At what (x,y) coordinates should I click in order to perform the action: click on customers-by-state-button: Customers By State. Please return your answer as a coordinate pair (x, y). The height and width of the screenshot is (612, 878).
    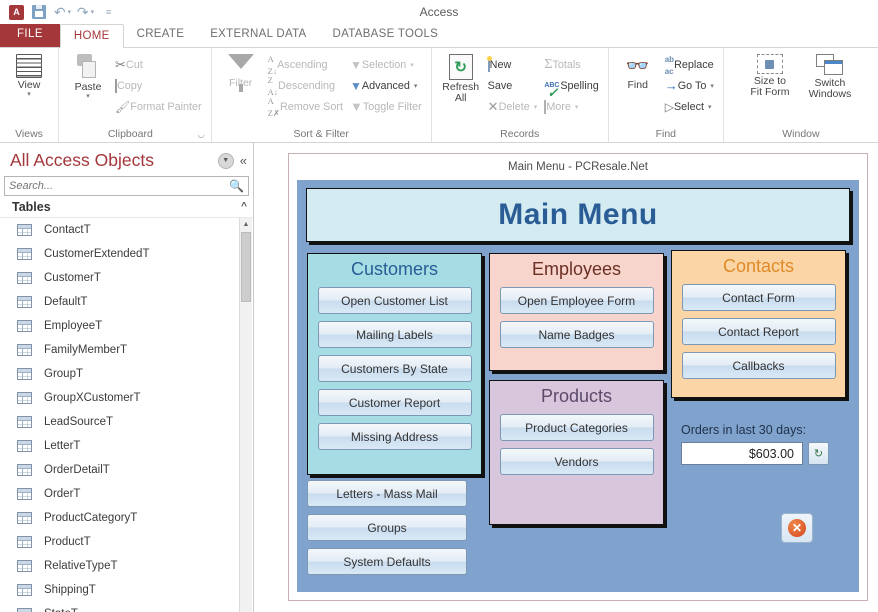
    Looking at the image, I should click on (394, 368).